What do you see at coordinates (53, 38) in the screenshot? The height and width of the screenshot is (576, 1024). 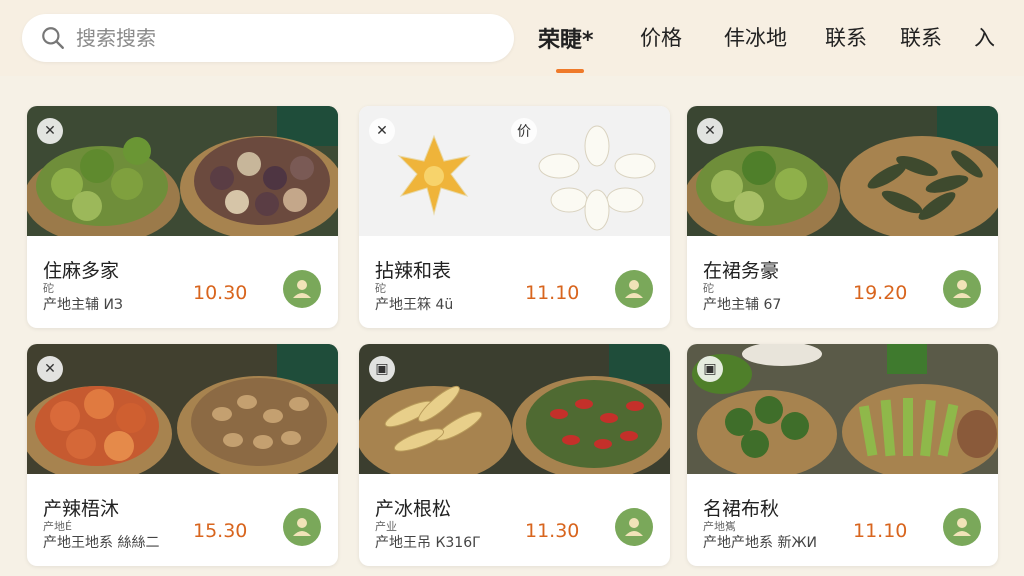 I see `search-icon` at bounding box center [53, 38].